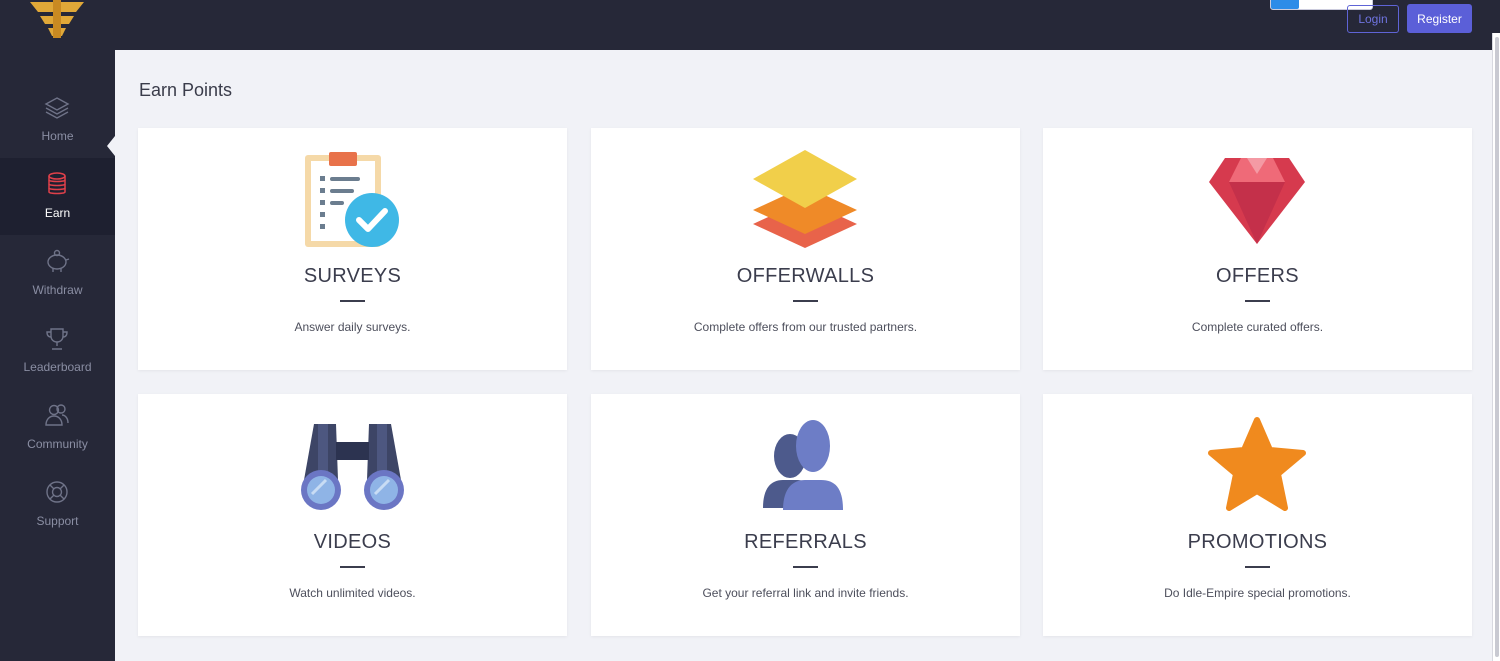 The height and width of the screenshot is (661, 1500). Describe the element at coordinates (57, 367) in the screenshot. I see `sidebar-item-label: Leaderboard` at that location.